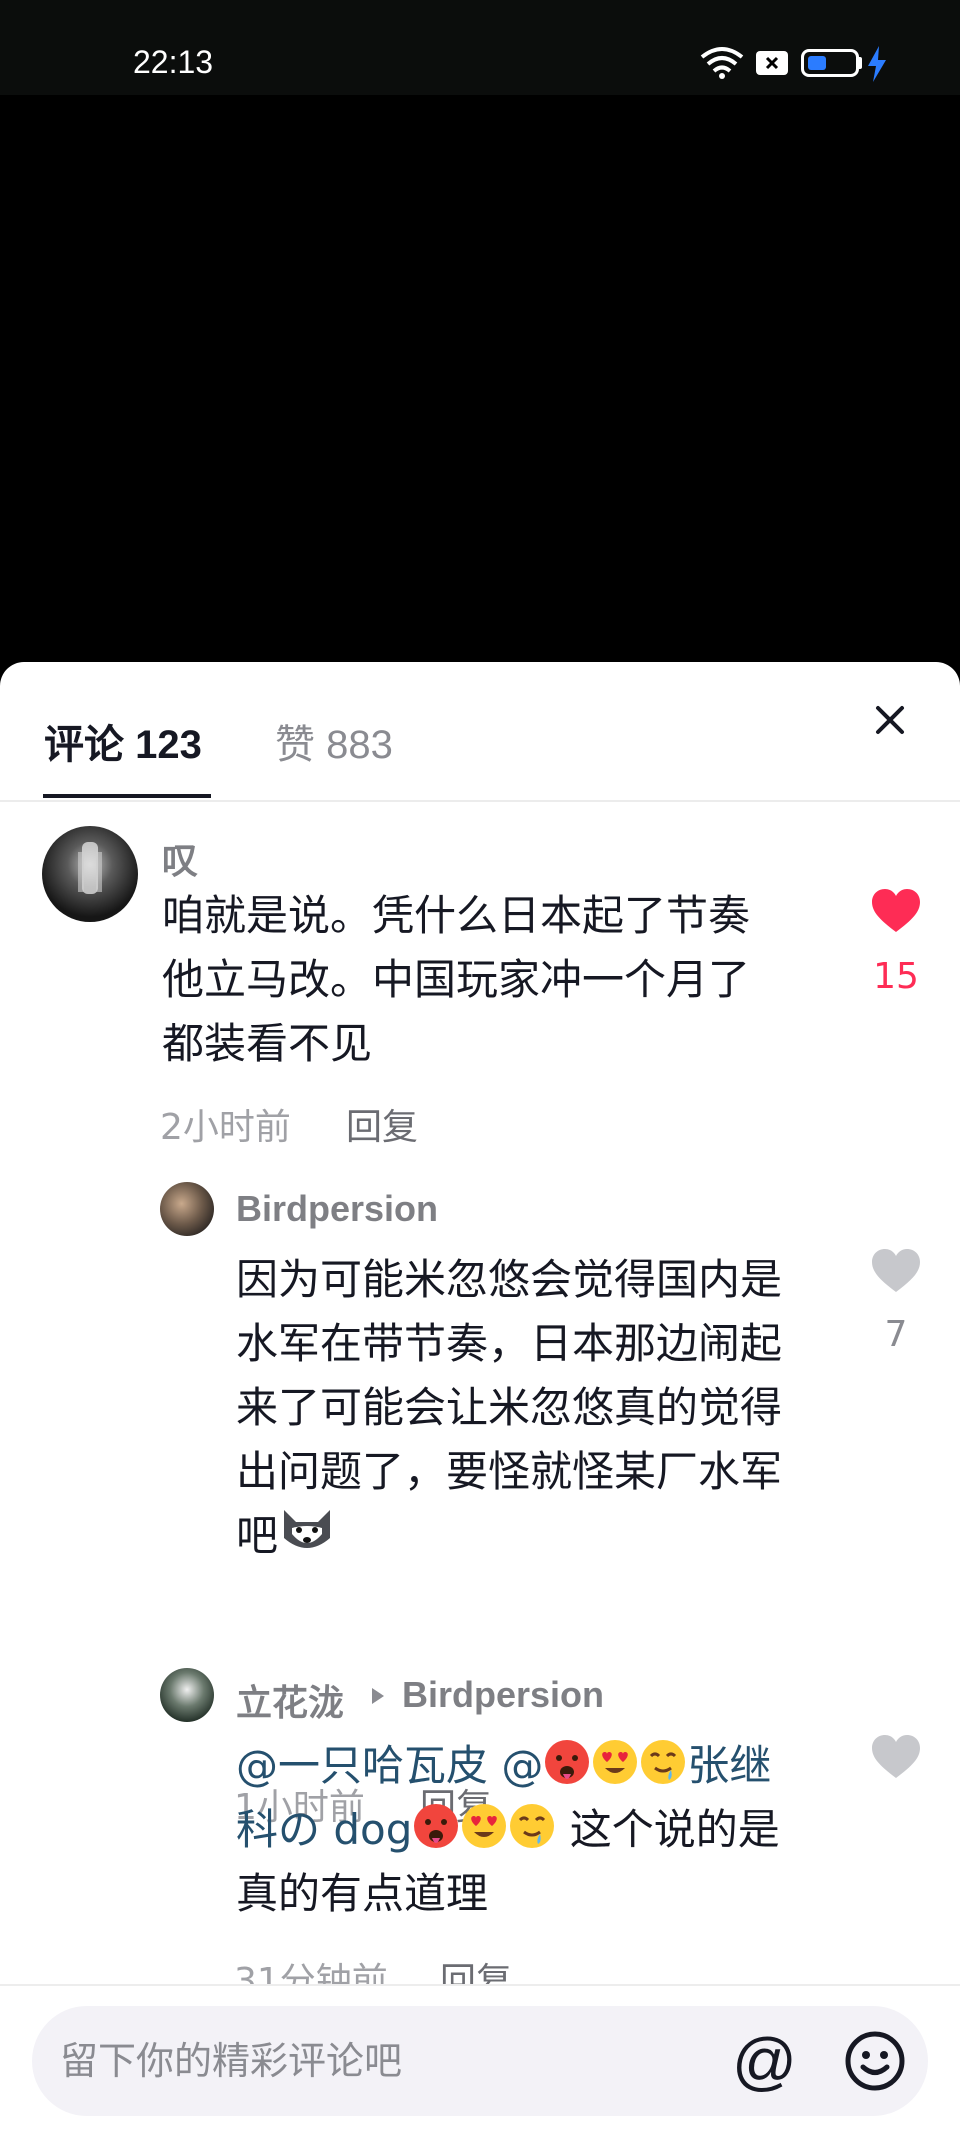 The height and width of the screenshot is (2133, 960). What do you see at coordinates (480, 1985) in the screenshot?
I see `composer-divider` at bounding box center [480, 1985].